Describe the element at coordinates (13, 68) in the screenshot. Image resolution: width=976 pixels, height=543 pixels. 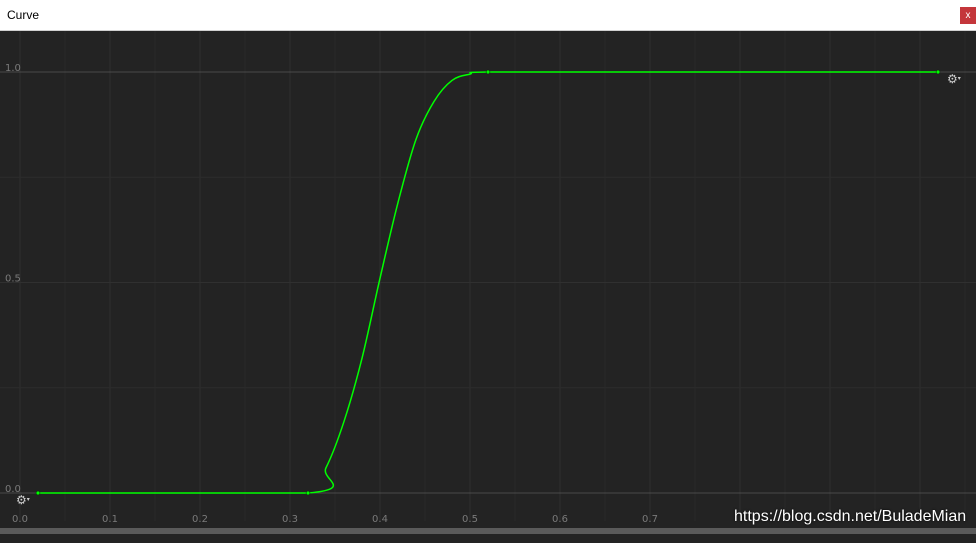
I see `y-tick-label: 1.0` at that location.